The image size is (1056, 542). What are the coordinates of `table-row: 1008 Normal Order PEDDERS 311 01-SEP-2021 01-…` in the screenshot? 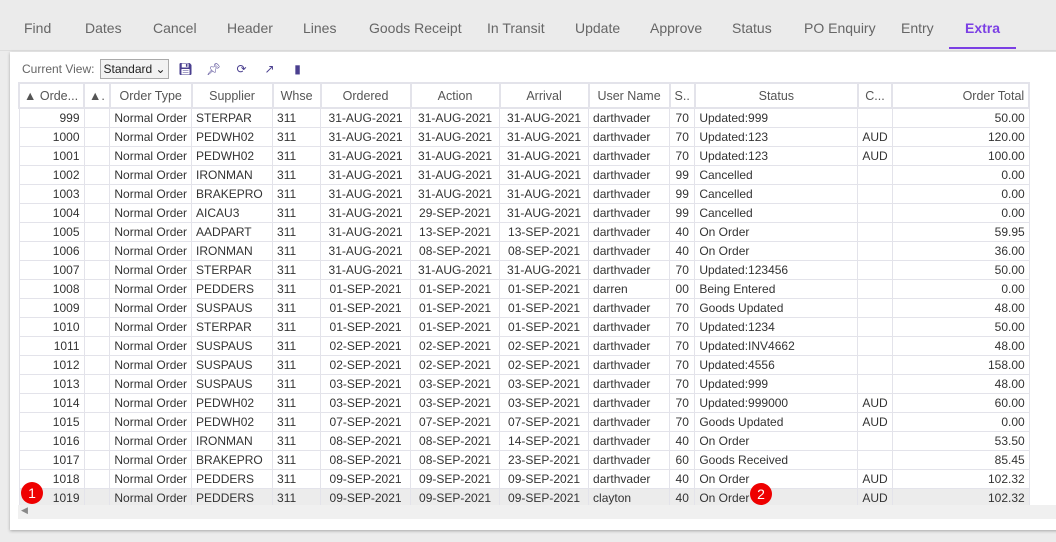 It's located at (524, 289).